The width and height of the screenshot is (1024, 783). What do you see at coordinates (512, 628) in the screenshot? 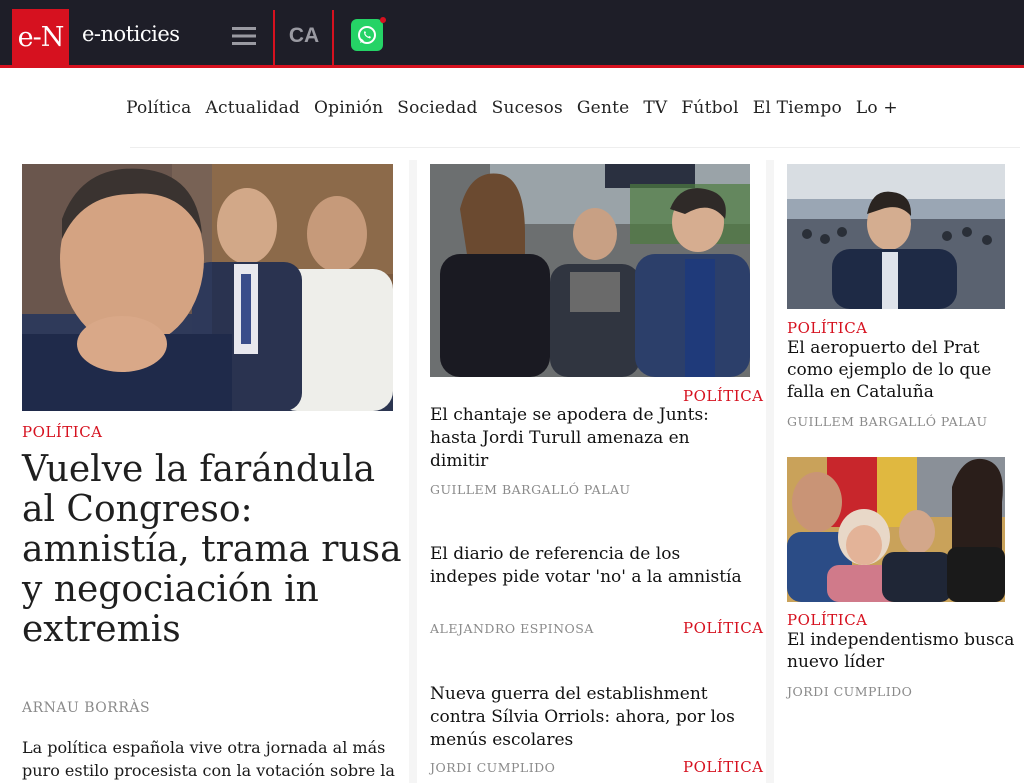
I see `middle-2-author: ALEJANDRO ESPINOSA` at bounding box center [512, 628].